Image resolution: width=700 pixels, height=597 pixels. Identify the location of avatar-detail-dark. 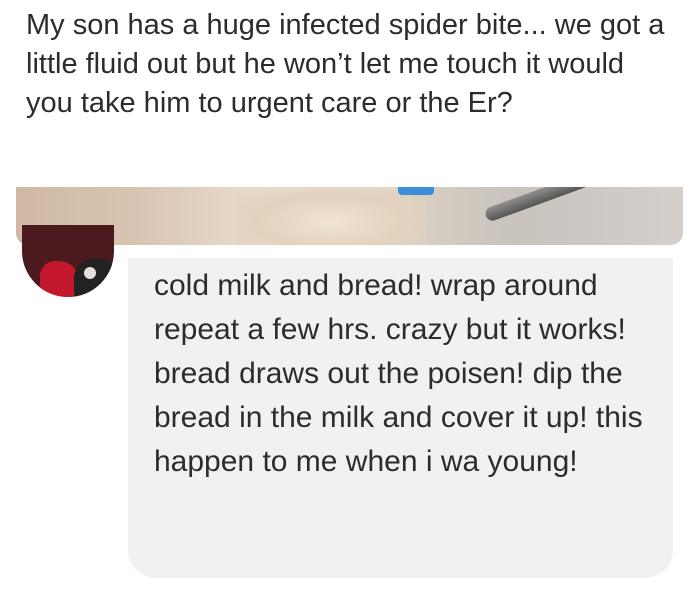
(94, 278).